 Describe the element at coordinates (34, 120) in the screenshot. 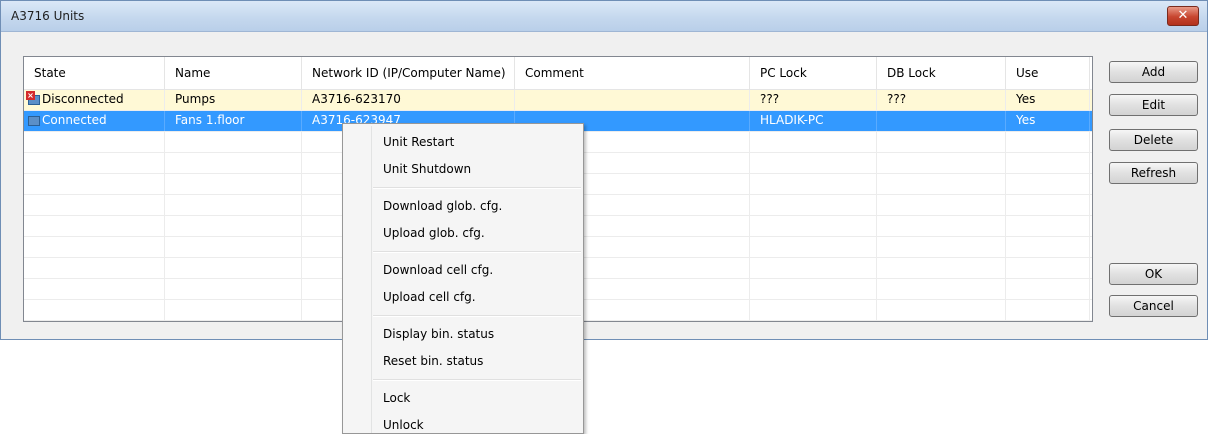

I see `connected-pc-icon` at that location.